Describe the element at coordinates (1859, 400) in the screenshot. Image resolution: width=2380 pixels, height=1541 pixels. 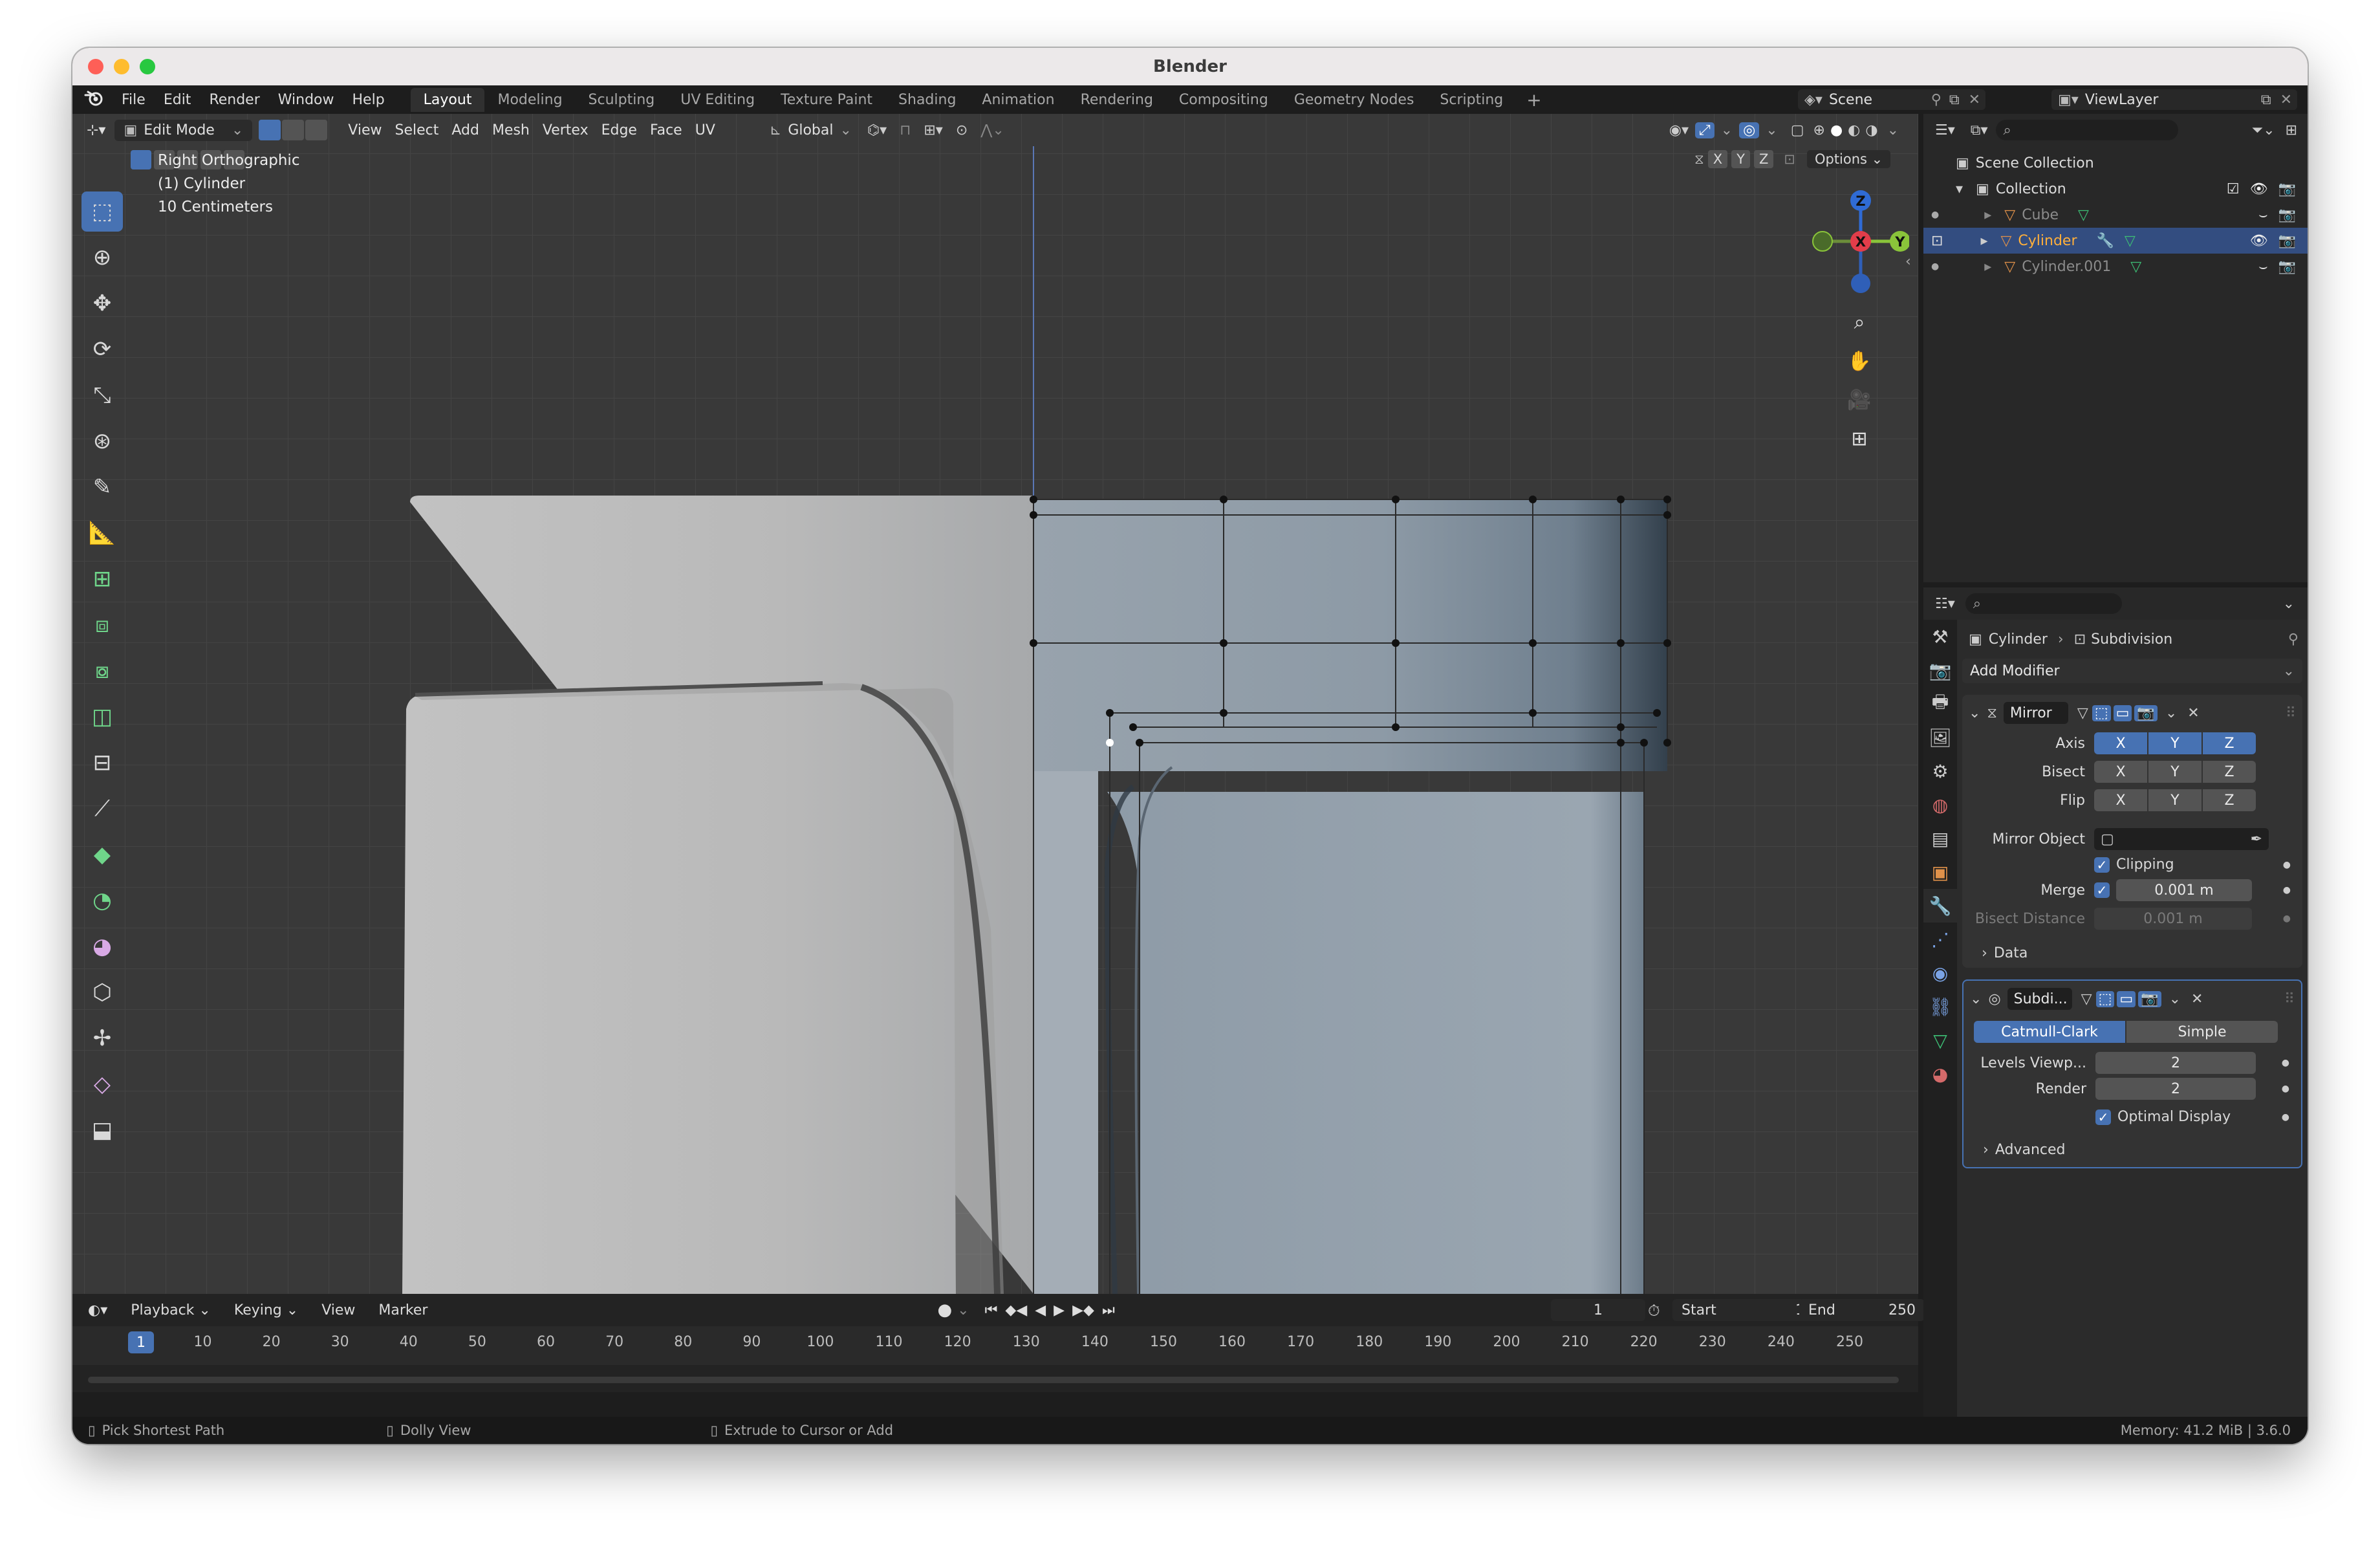
I see `camera-view-icon: 🎥` at that location.